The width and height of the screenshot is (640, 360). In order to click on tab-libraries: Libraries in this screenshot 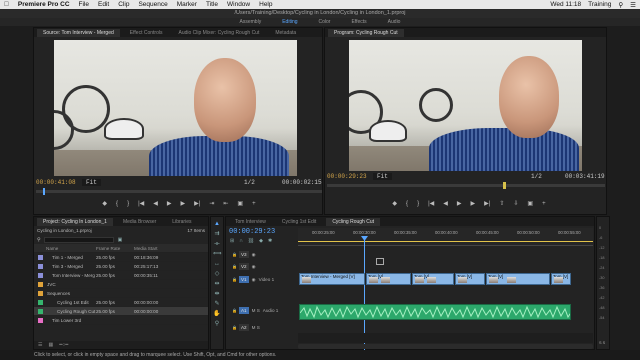, I will do `click(181, 222)`.